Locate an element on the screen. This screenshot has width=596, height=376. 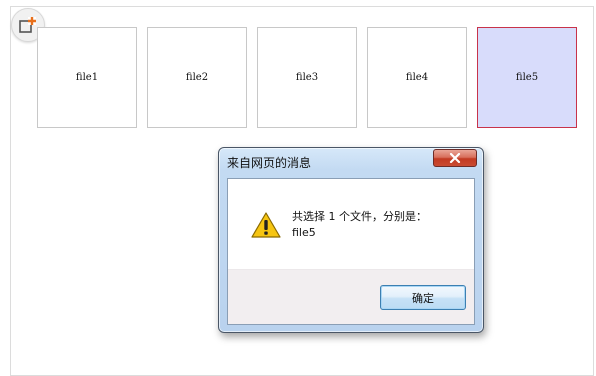
dialog-message: 共选择 1 个文件，分别是： file5 is located at coordinates (382, 225).